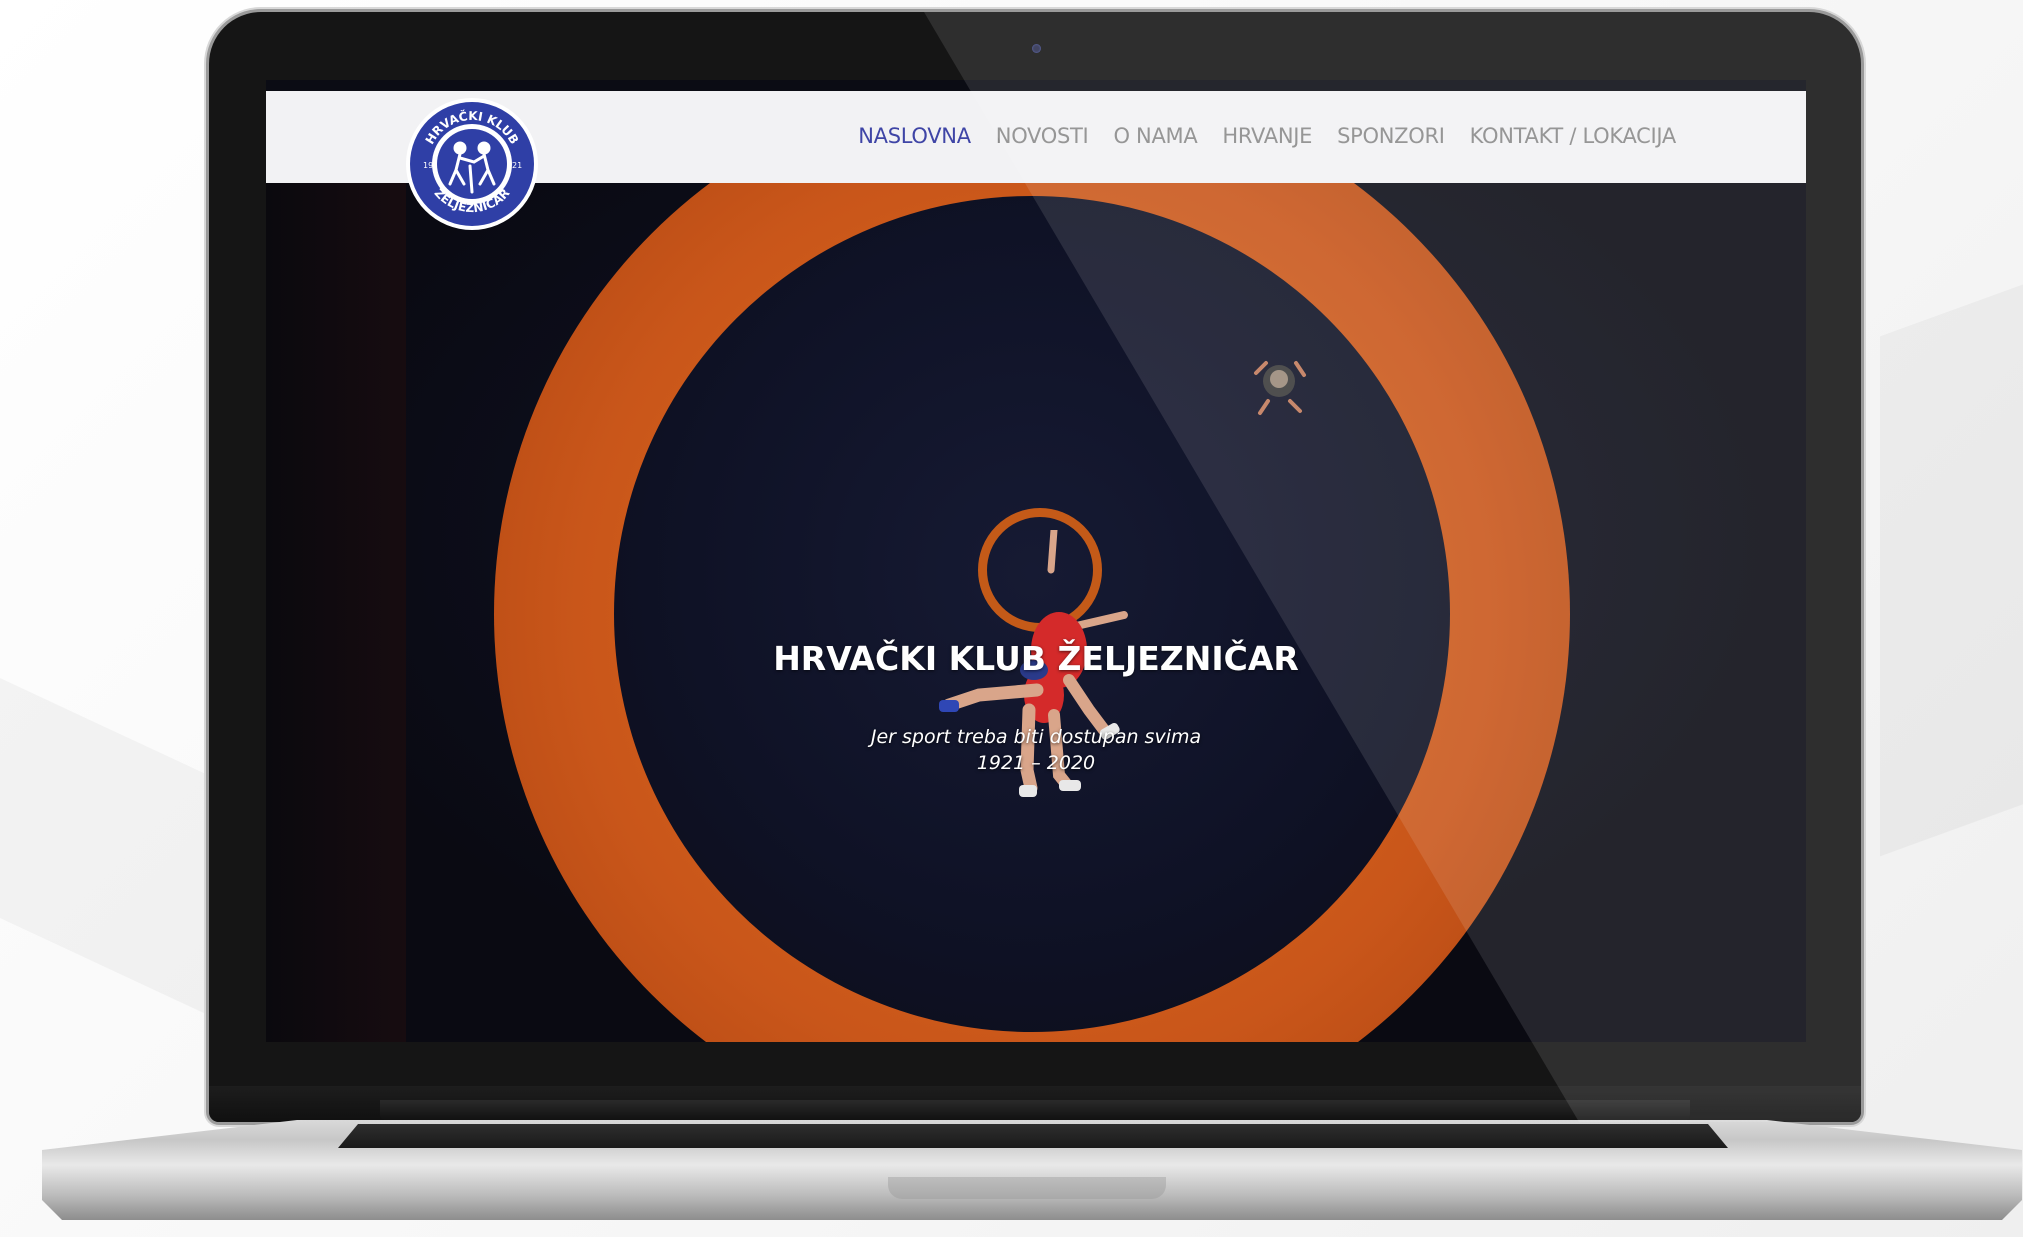 Image resolution: width=2023 pixels, height=1237 pixels. What do you see at coordinates (1036, 48) in the screenshot?
I see `camera-icon` at bounding box center [1036, 48].